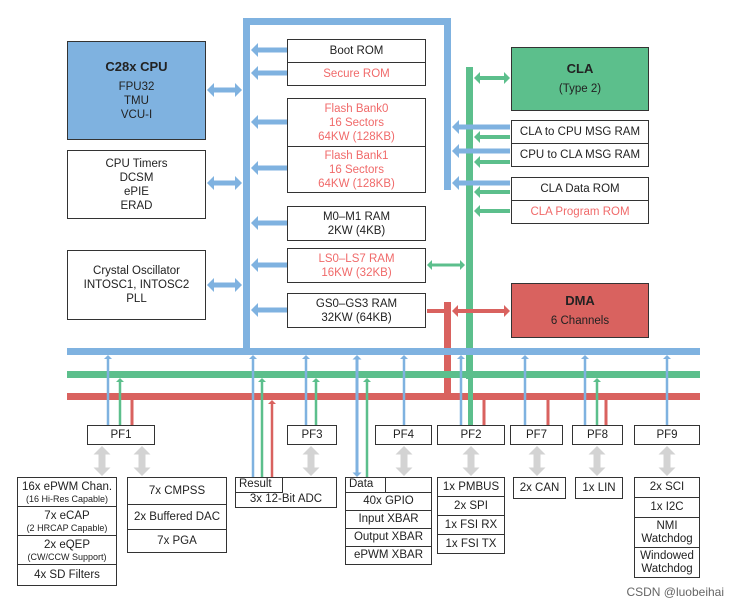  What do you see at coordinates (477, 211) in the screenshot?
I see `cla-memory-arrow-head` at bounding box center [477, 211].